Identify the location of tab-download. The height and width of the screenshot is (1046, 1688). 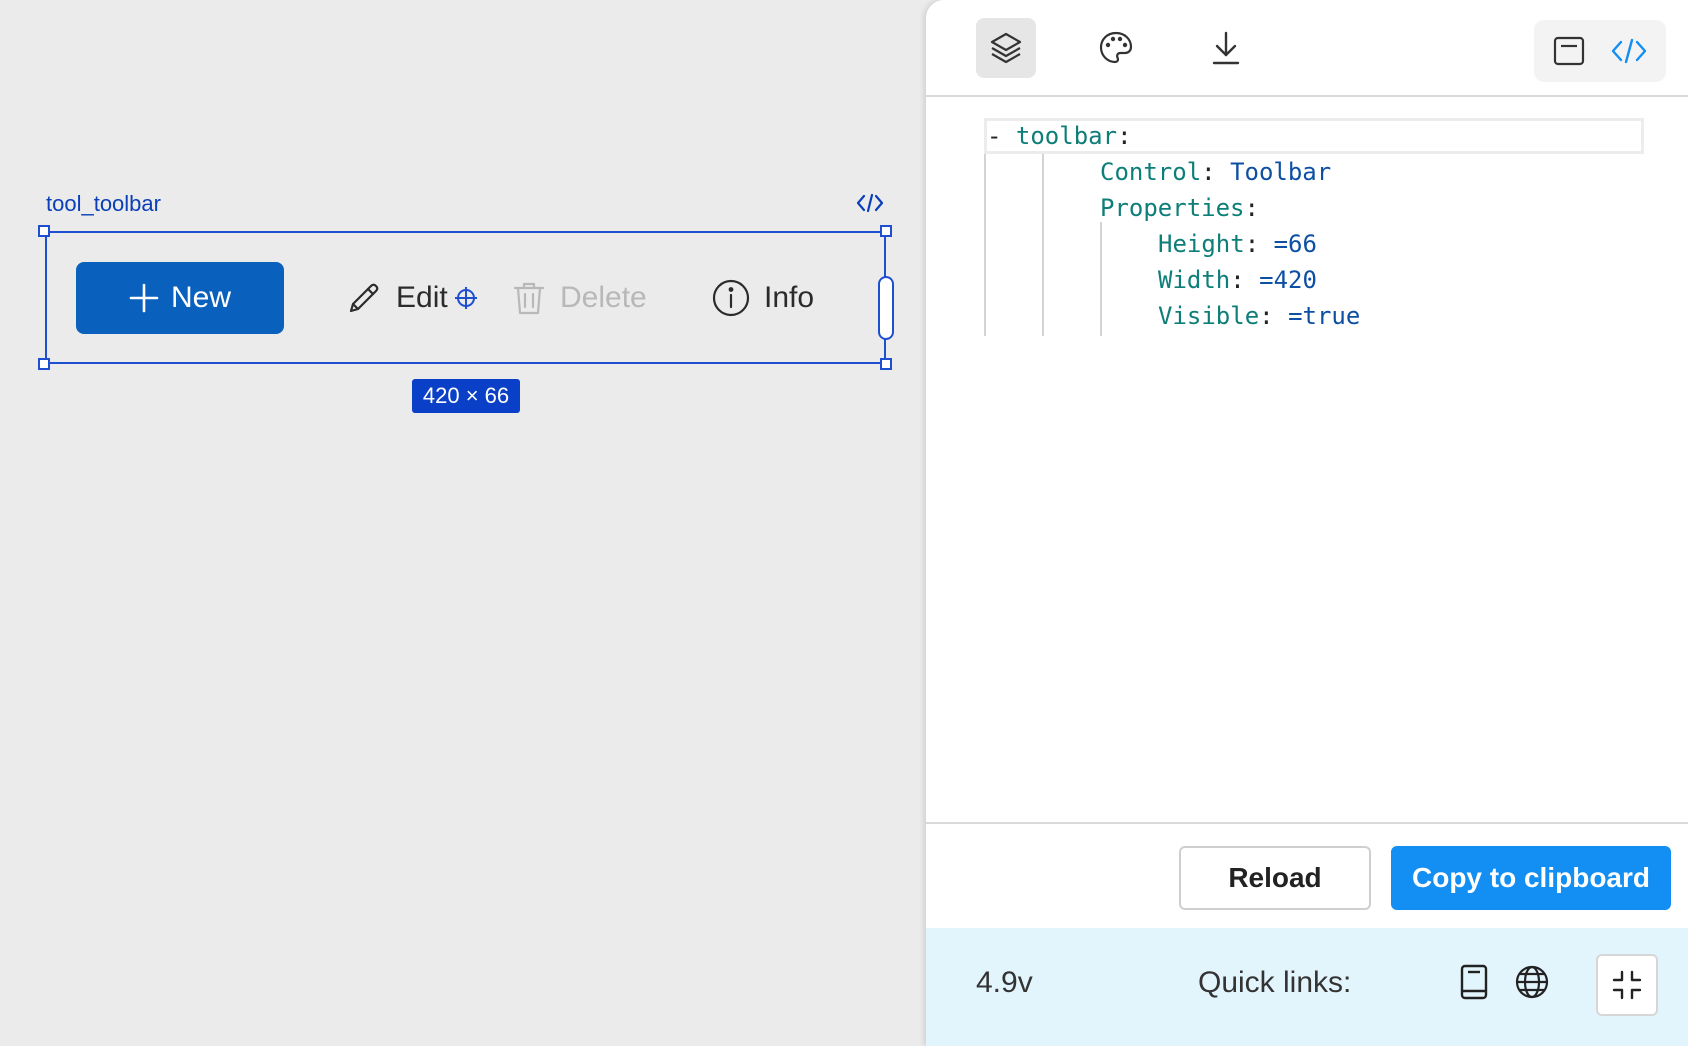
(1226, 48).